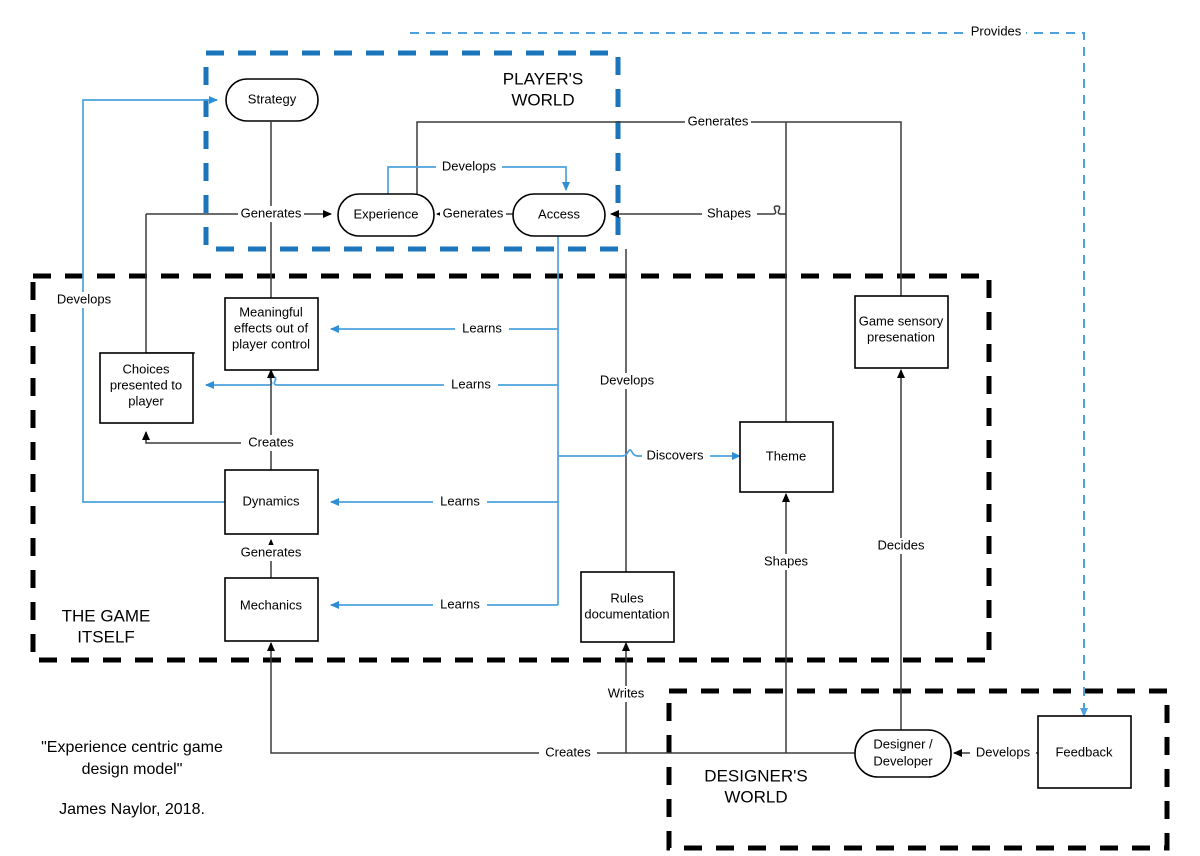 This screenshot has width=1200, height=856. I want to click on edge-shapes-theme-access: Shapes, so click(698, 213).